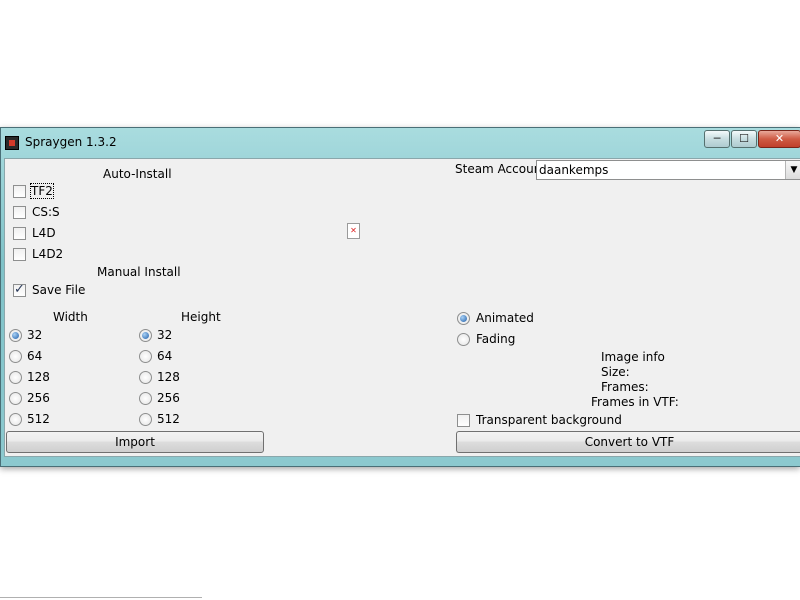  Describe the element at coordinates (38, 398) in the screenshot. I see `width-label-256: 256` at that location.